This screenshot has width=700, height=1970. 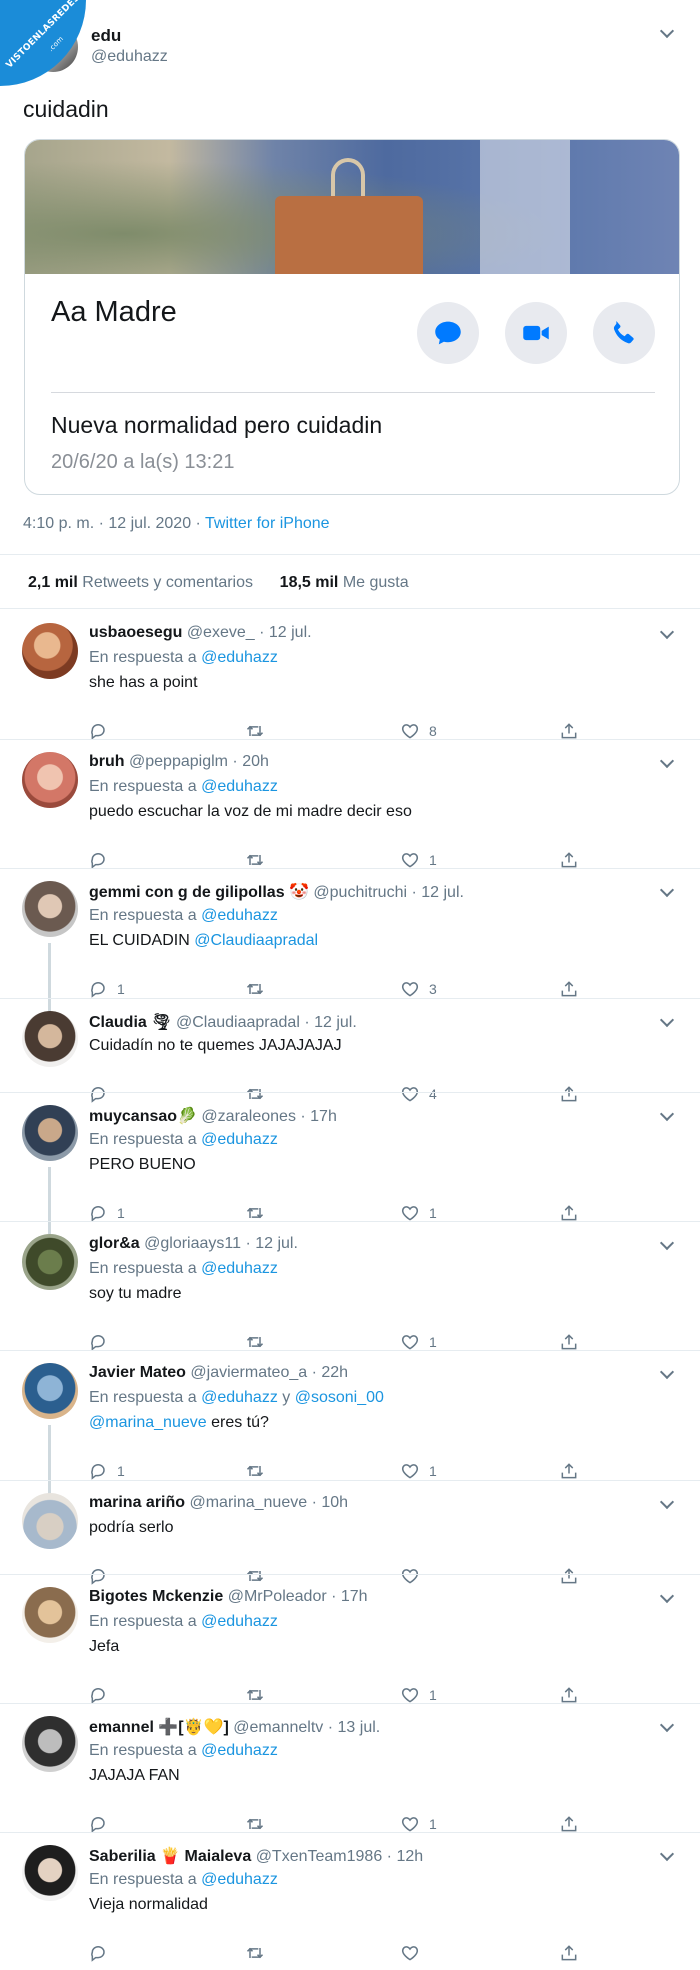 I want to click on share-button, so click(x=569, y=1953).